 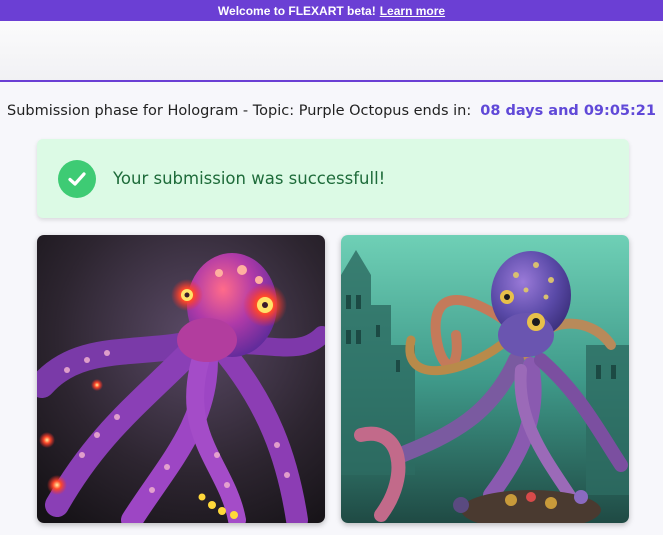 I want to click on header-bar, so click(x=331, y=51).